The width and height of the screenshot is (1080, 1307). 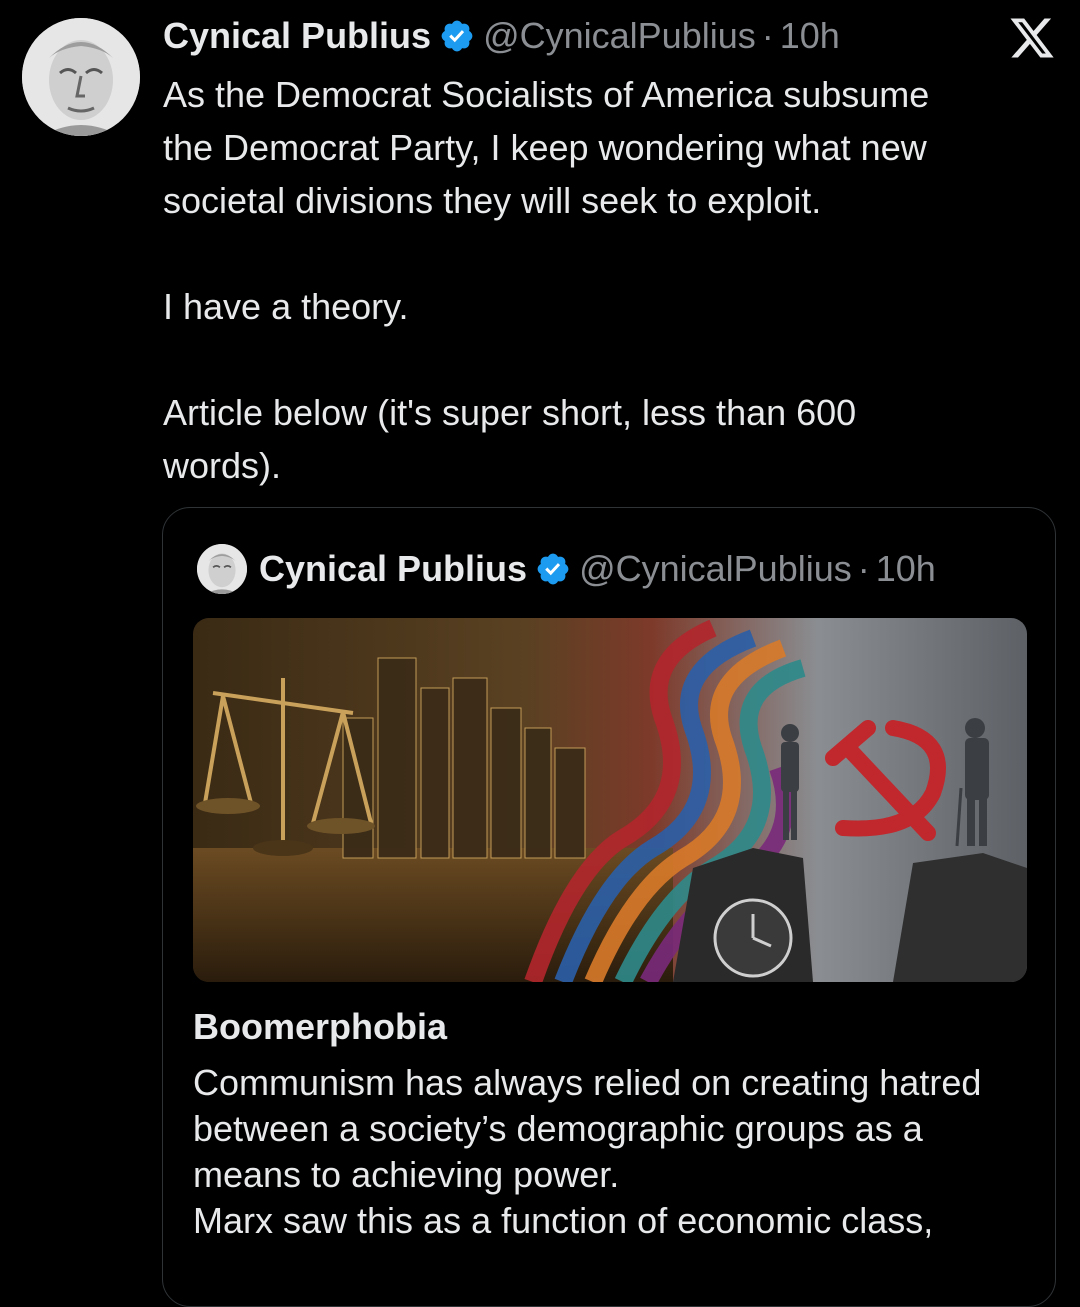 What do you see at coordinates (297, 36) in the screenshot?
I see `author-name: Cynical Publius` at bounding box center [297, 36].